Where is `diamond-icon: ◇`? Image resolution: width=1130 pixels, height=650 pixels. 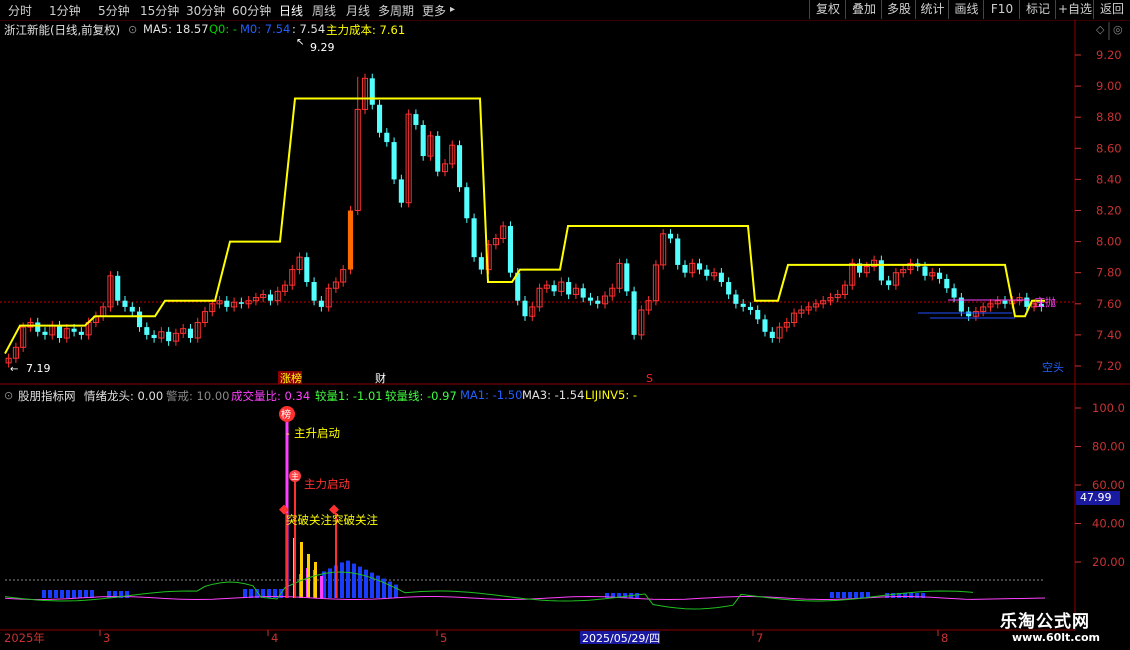 diamond-icon: ◇ is located at coordinates (1100, 29).